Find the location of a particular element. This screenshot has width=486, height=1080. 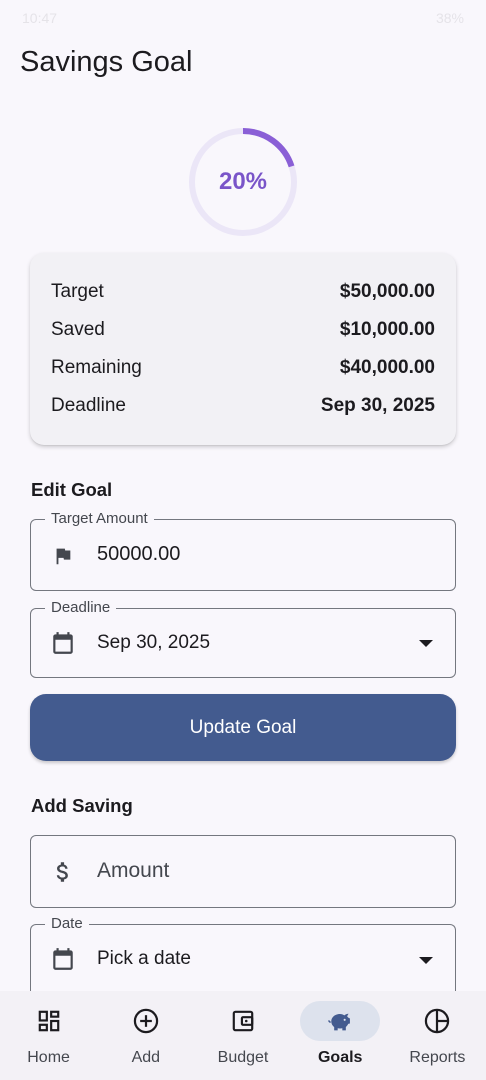

summary-label: Target is located at coordinates (77, 291).